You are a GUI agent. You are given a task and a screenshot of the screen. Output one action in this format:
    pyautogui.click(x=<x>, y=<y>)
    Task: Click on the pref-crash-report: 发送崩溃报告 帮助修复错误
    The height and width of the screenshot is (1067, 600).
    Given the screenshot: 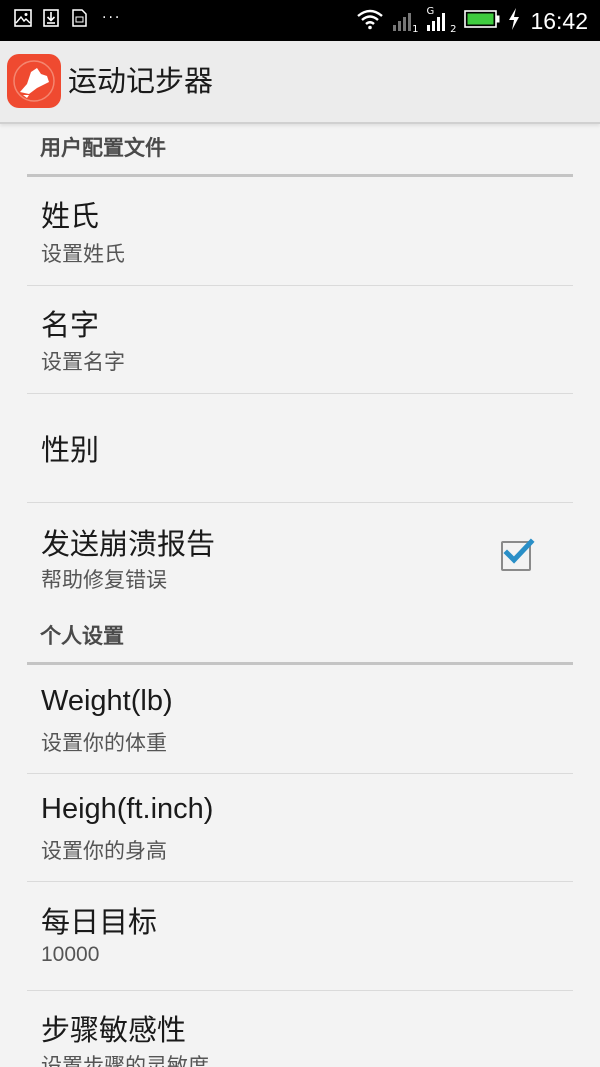 What is the action you would take?
    pyautogui.click(x=300, y=554)
    